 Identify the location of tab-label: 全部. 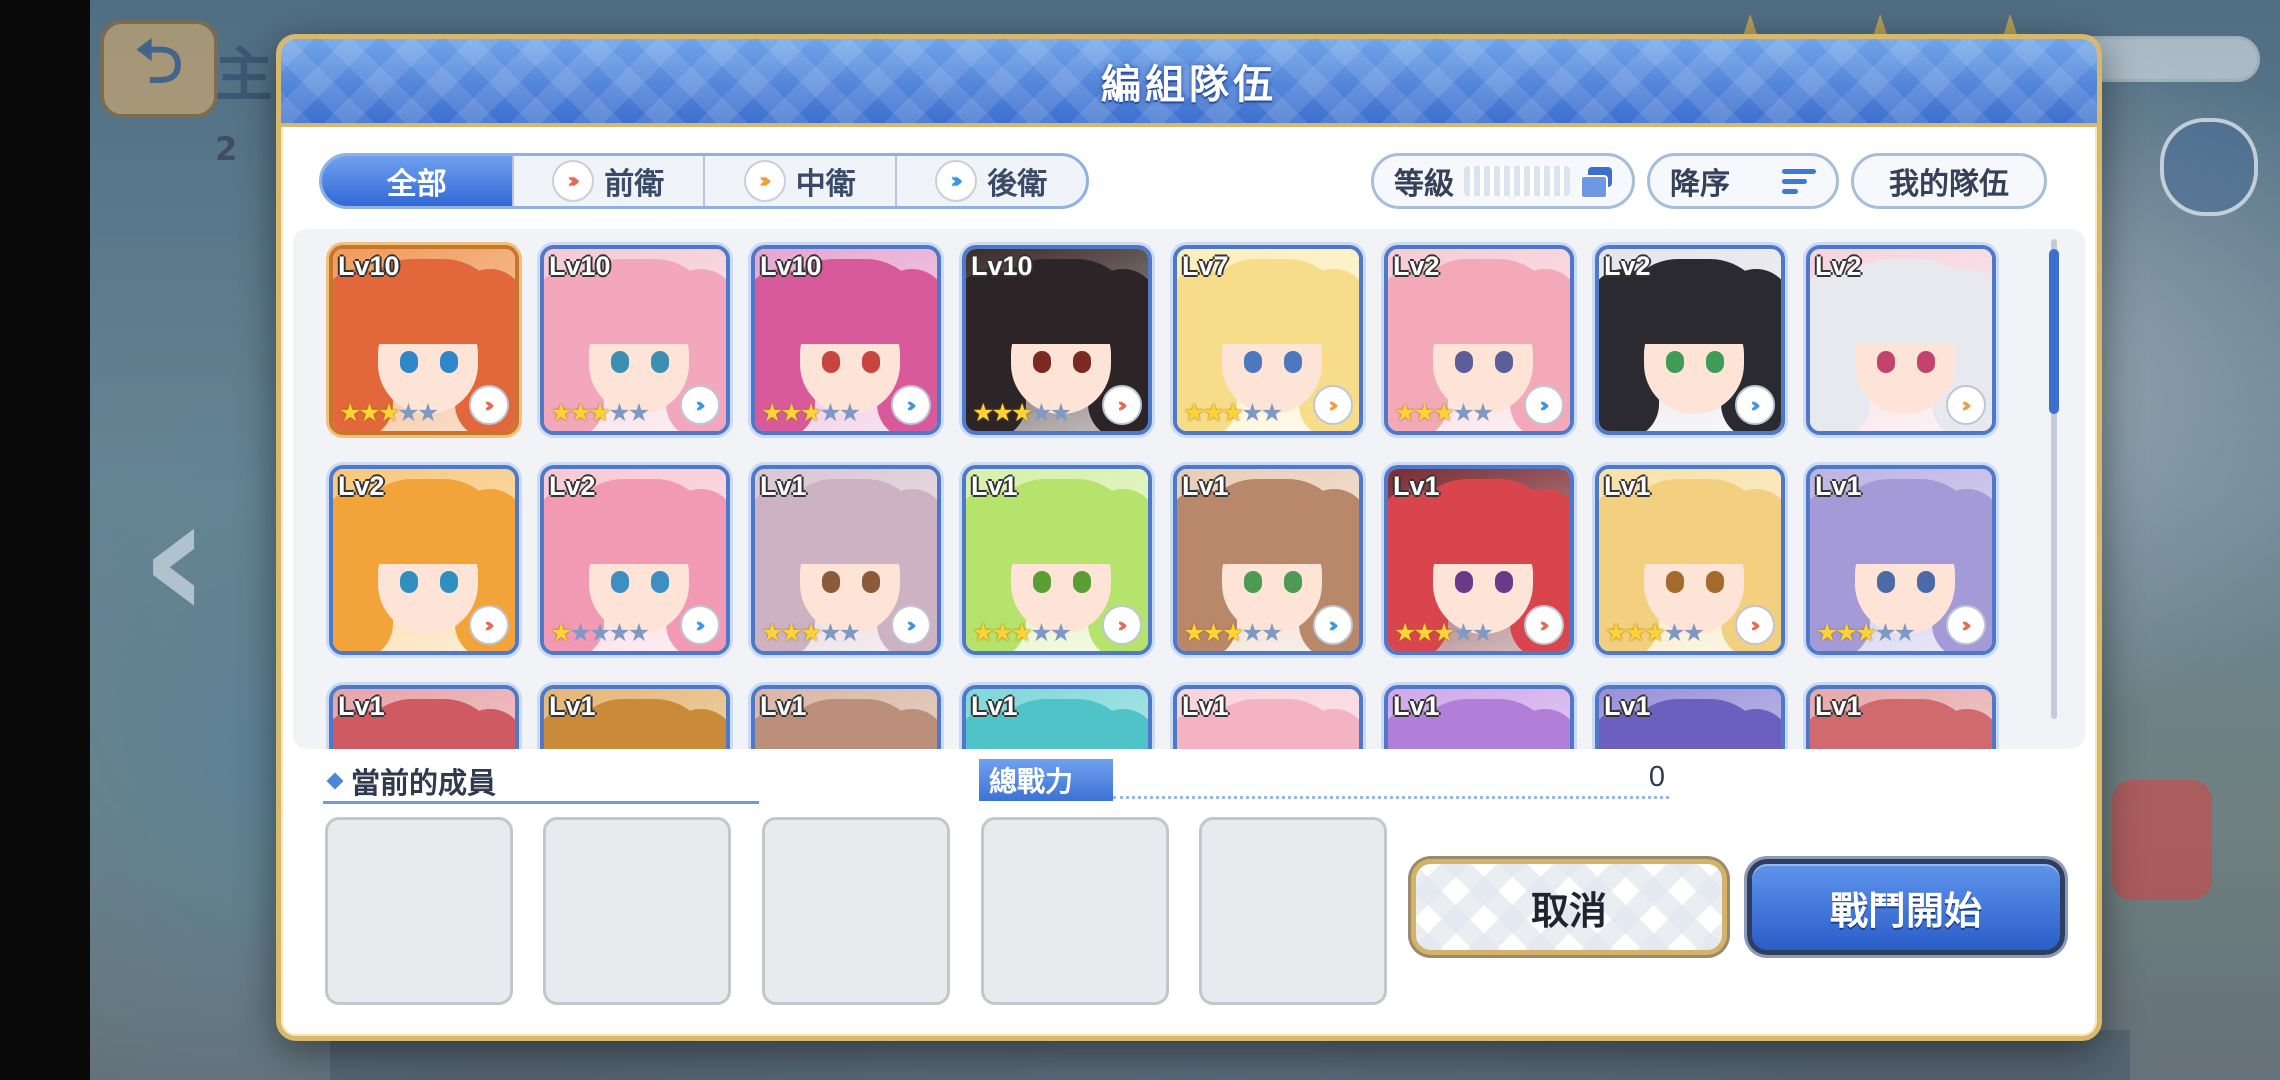
(416, 184).